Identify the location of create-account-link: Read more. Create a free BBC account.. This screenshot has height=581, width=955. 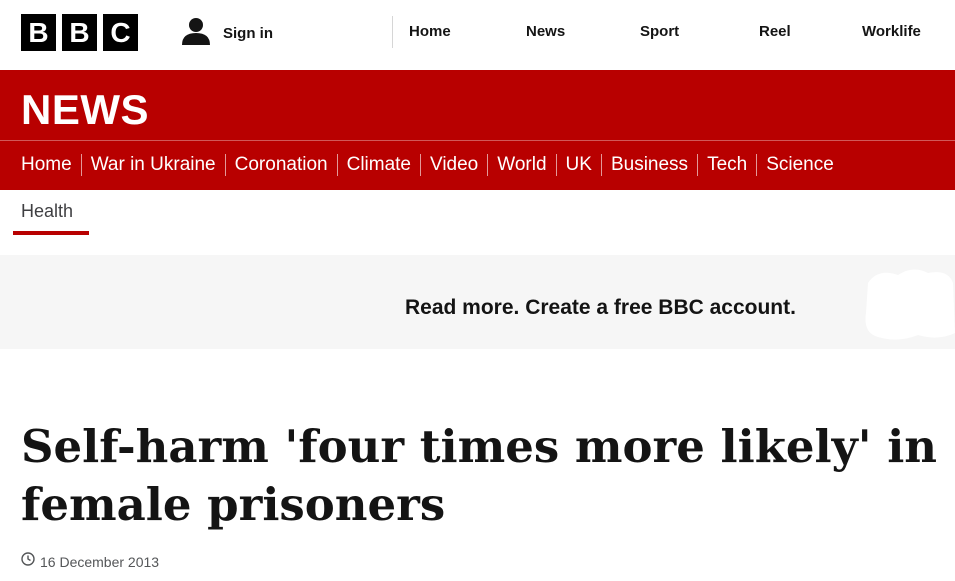
(600, 308).